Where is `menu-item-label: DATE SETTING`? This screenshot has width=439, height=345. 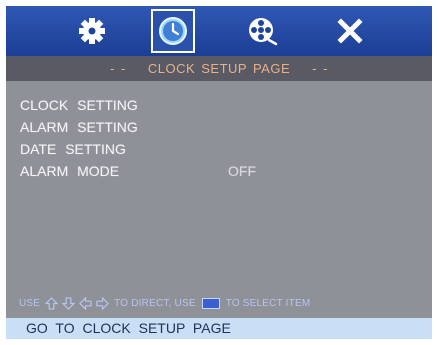 menu-item-label: DATE SETTING is located at coordinates (73, 149).